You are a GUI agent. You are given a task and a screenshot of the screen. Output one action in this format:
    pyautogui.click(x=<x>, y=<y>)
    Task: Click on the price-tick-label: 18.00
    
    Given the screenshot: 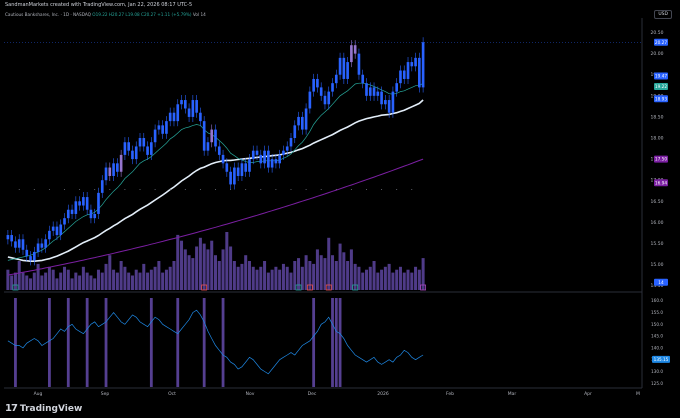 What is the action you would take?
    pyautogui.click(x=657, y=139)
    